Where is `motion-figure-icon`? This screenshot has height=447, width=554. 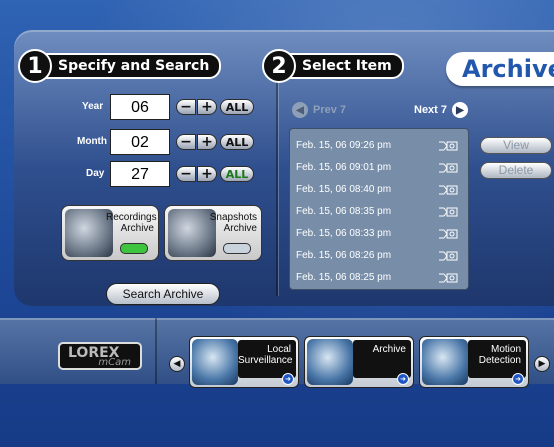
motion-figure-icon is located at coordinates (445, 362).